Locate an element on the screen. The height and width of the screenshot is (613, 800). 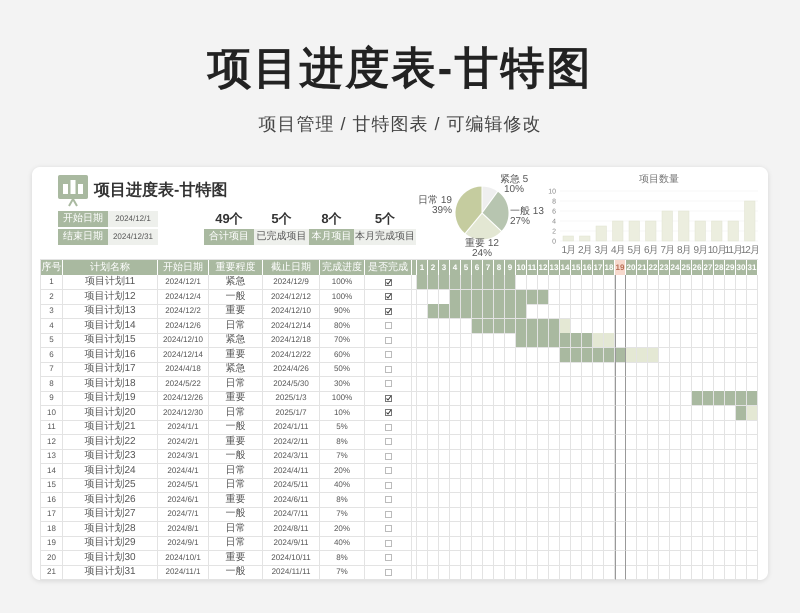
table-cell: 4 is located at coordinates (52, 326).